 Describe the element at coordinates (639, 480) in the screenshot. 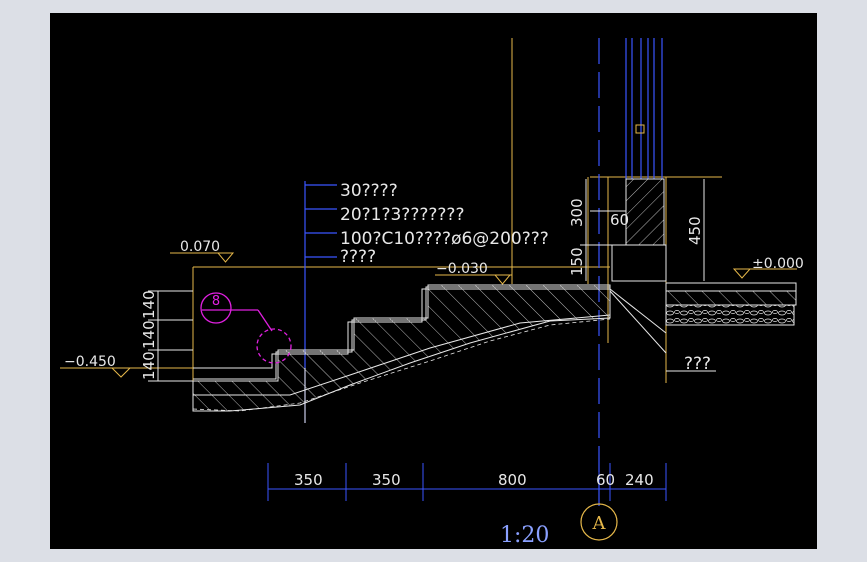

I see `dim-h-240: 240` at that location.